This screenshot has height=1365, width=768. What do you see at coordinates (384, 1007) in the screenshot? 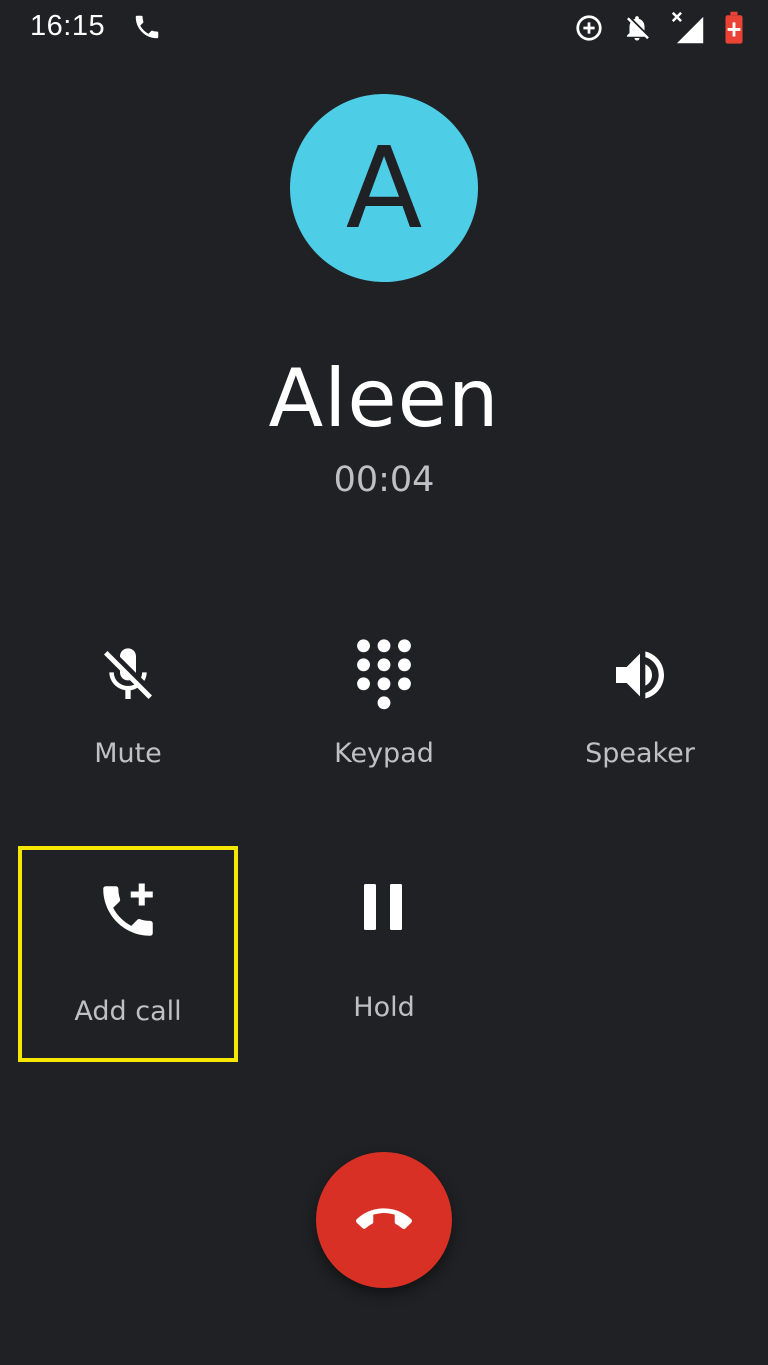
I see `hold-label: Hold` at bounding box center [384, 1007].